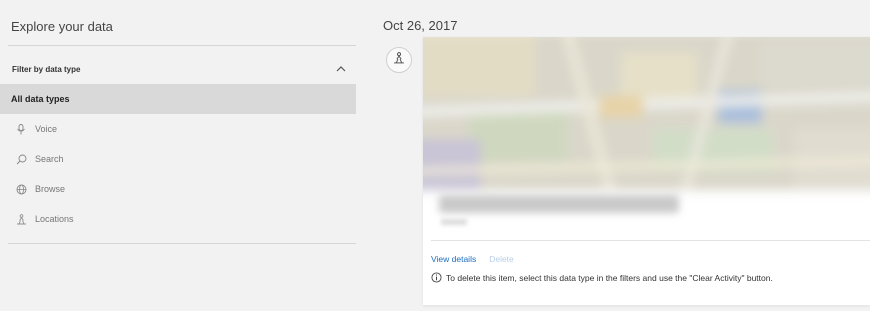 Image resolution: width=870 pixels, height=311 pixels. What do you see at coordinates (501, 259) in the screenshot?
I see `delete-link: Delete` at bounding box center [501, 259].